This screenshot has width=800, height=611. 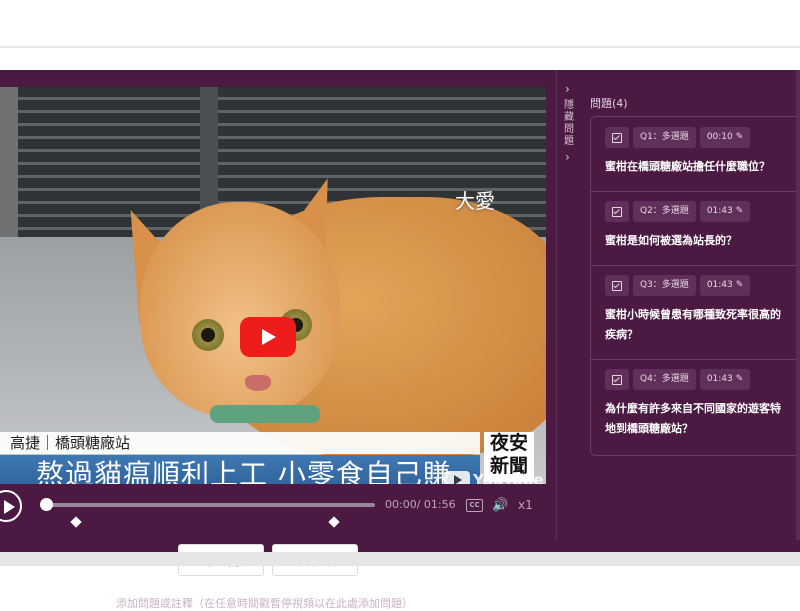 I want to click on youtube-watermark-text: YouTube, so click(x=508, y=477).